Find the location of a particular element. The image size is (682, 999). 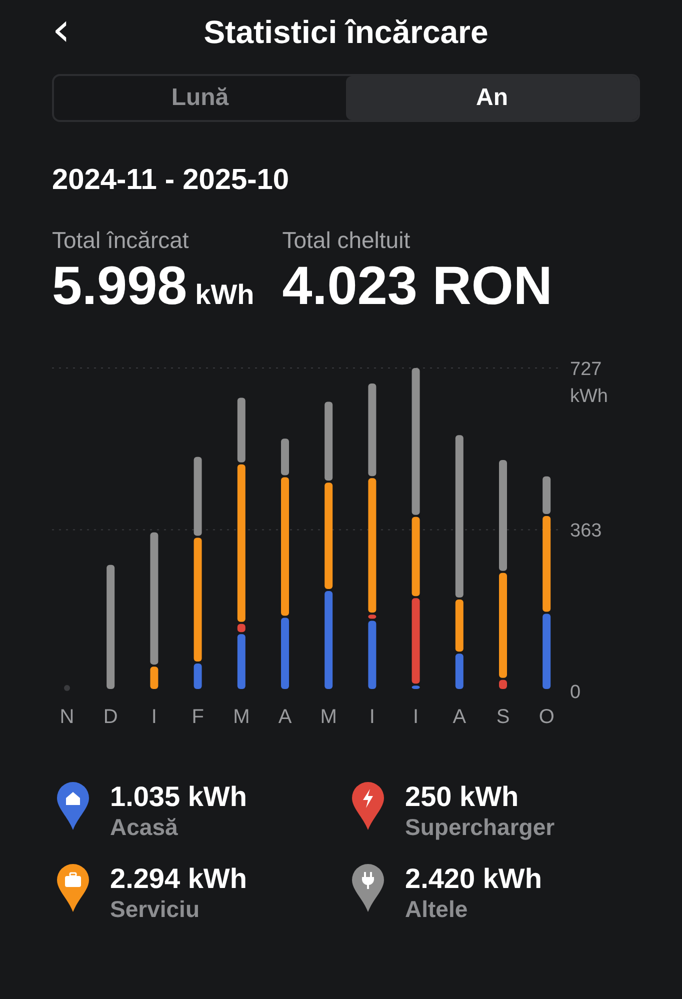

legend-label: Acasă is located at coordinates (144, 827).